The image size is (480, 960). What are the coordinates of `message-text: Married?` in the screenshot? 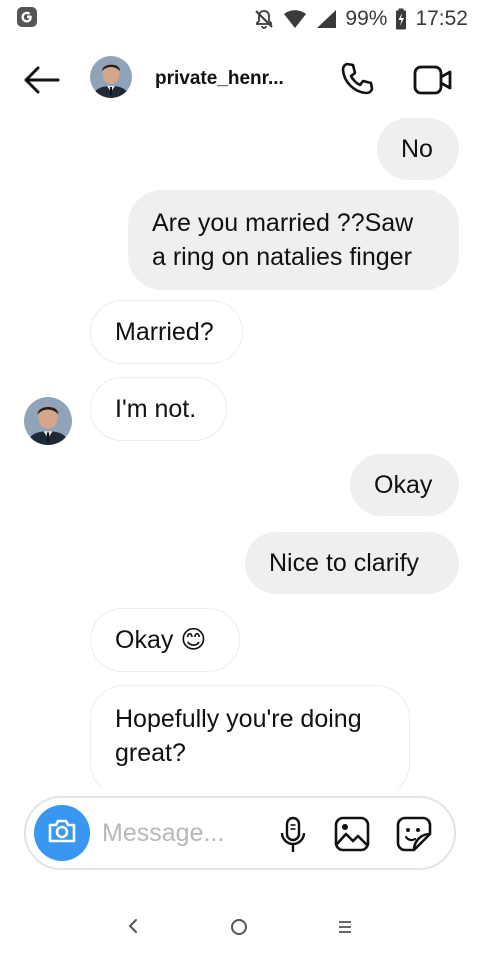 It's located at (164, 332).